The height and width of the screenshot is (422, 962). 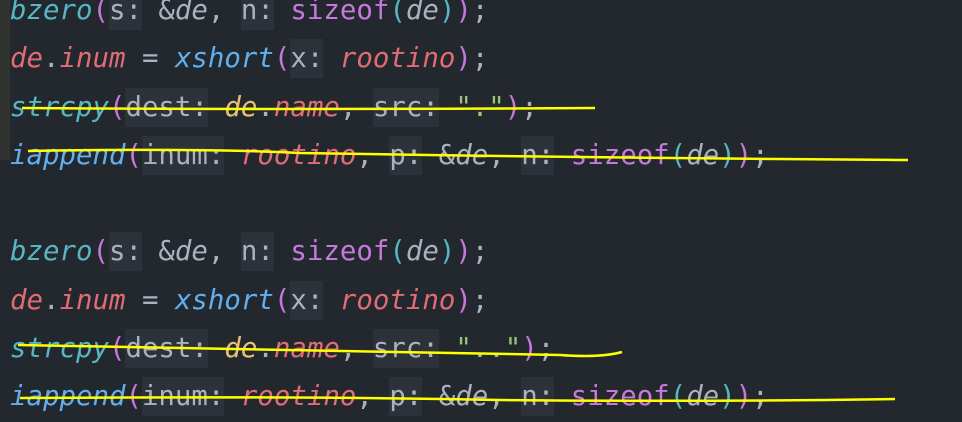 I want to click on underline-strcpy-dotdot, so click(x=320, y=350).